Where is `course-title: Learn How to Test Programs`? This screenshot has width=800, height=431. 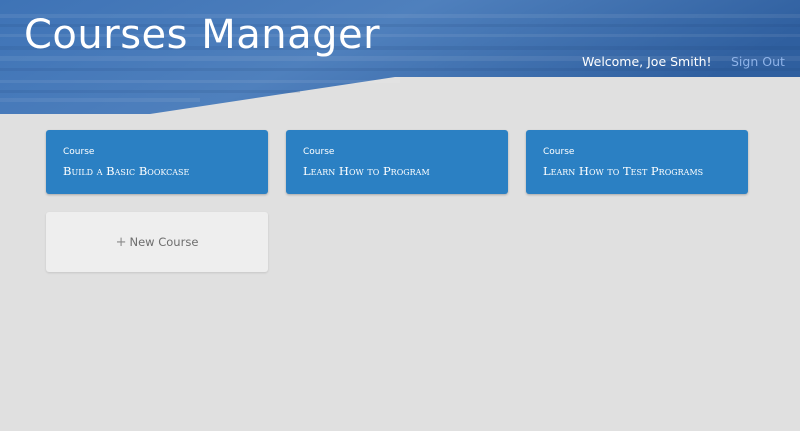
course-title: Learn How to Test Programs is located at coordinates (623, 171).